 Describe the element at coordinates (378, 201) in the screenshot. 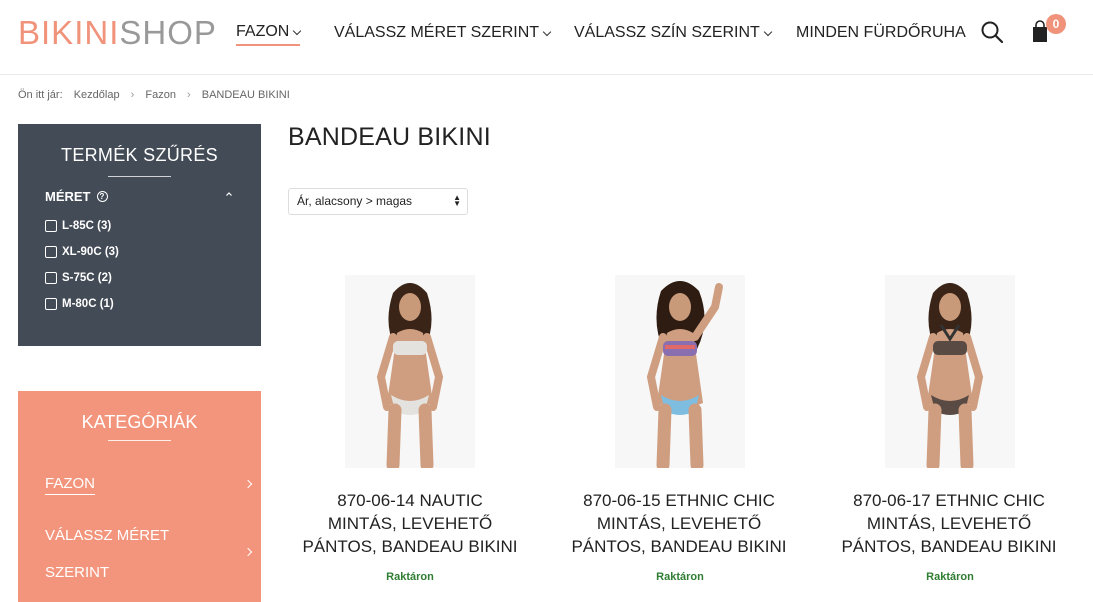

I see `sort-select: Ár, alacsony > magas ▲ ▼` at that location.